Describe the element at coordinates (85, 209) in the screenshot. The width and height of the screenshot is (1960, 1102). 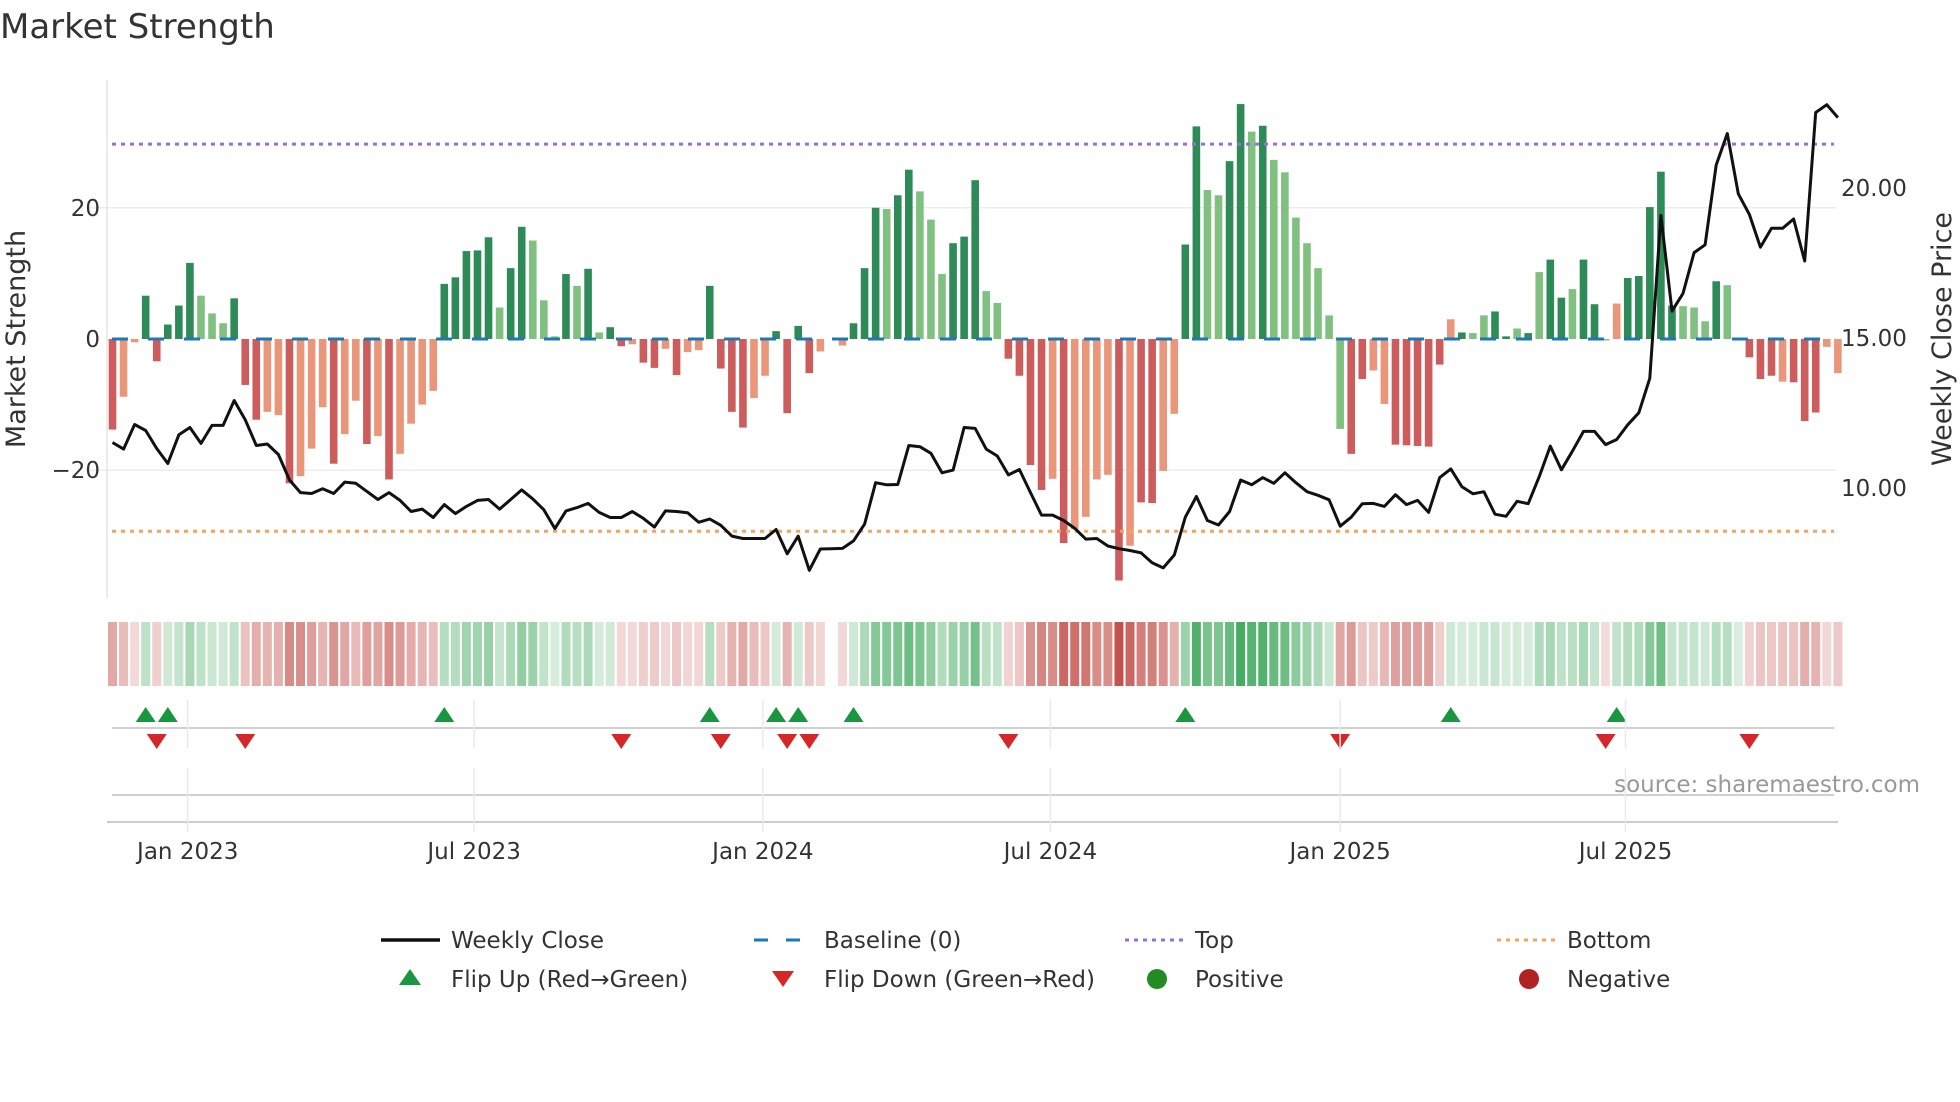
I see `left-tick-label: 20` at that location.